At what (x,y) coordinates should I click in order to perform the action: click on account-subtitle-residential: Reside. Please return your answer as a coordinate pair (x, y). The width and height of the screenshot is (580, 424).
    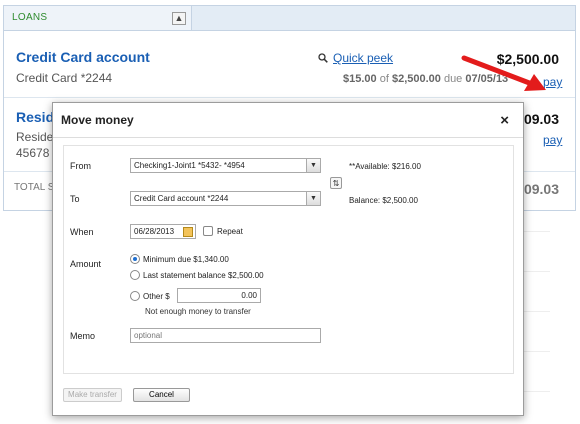
    Looking at the image, I should click on (35, 137).